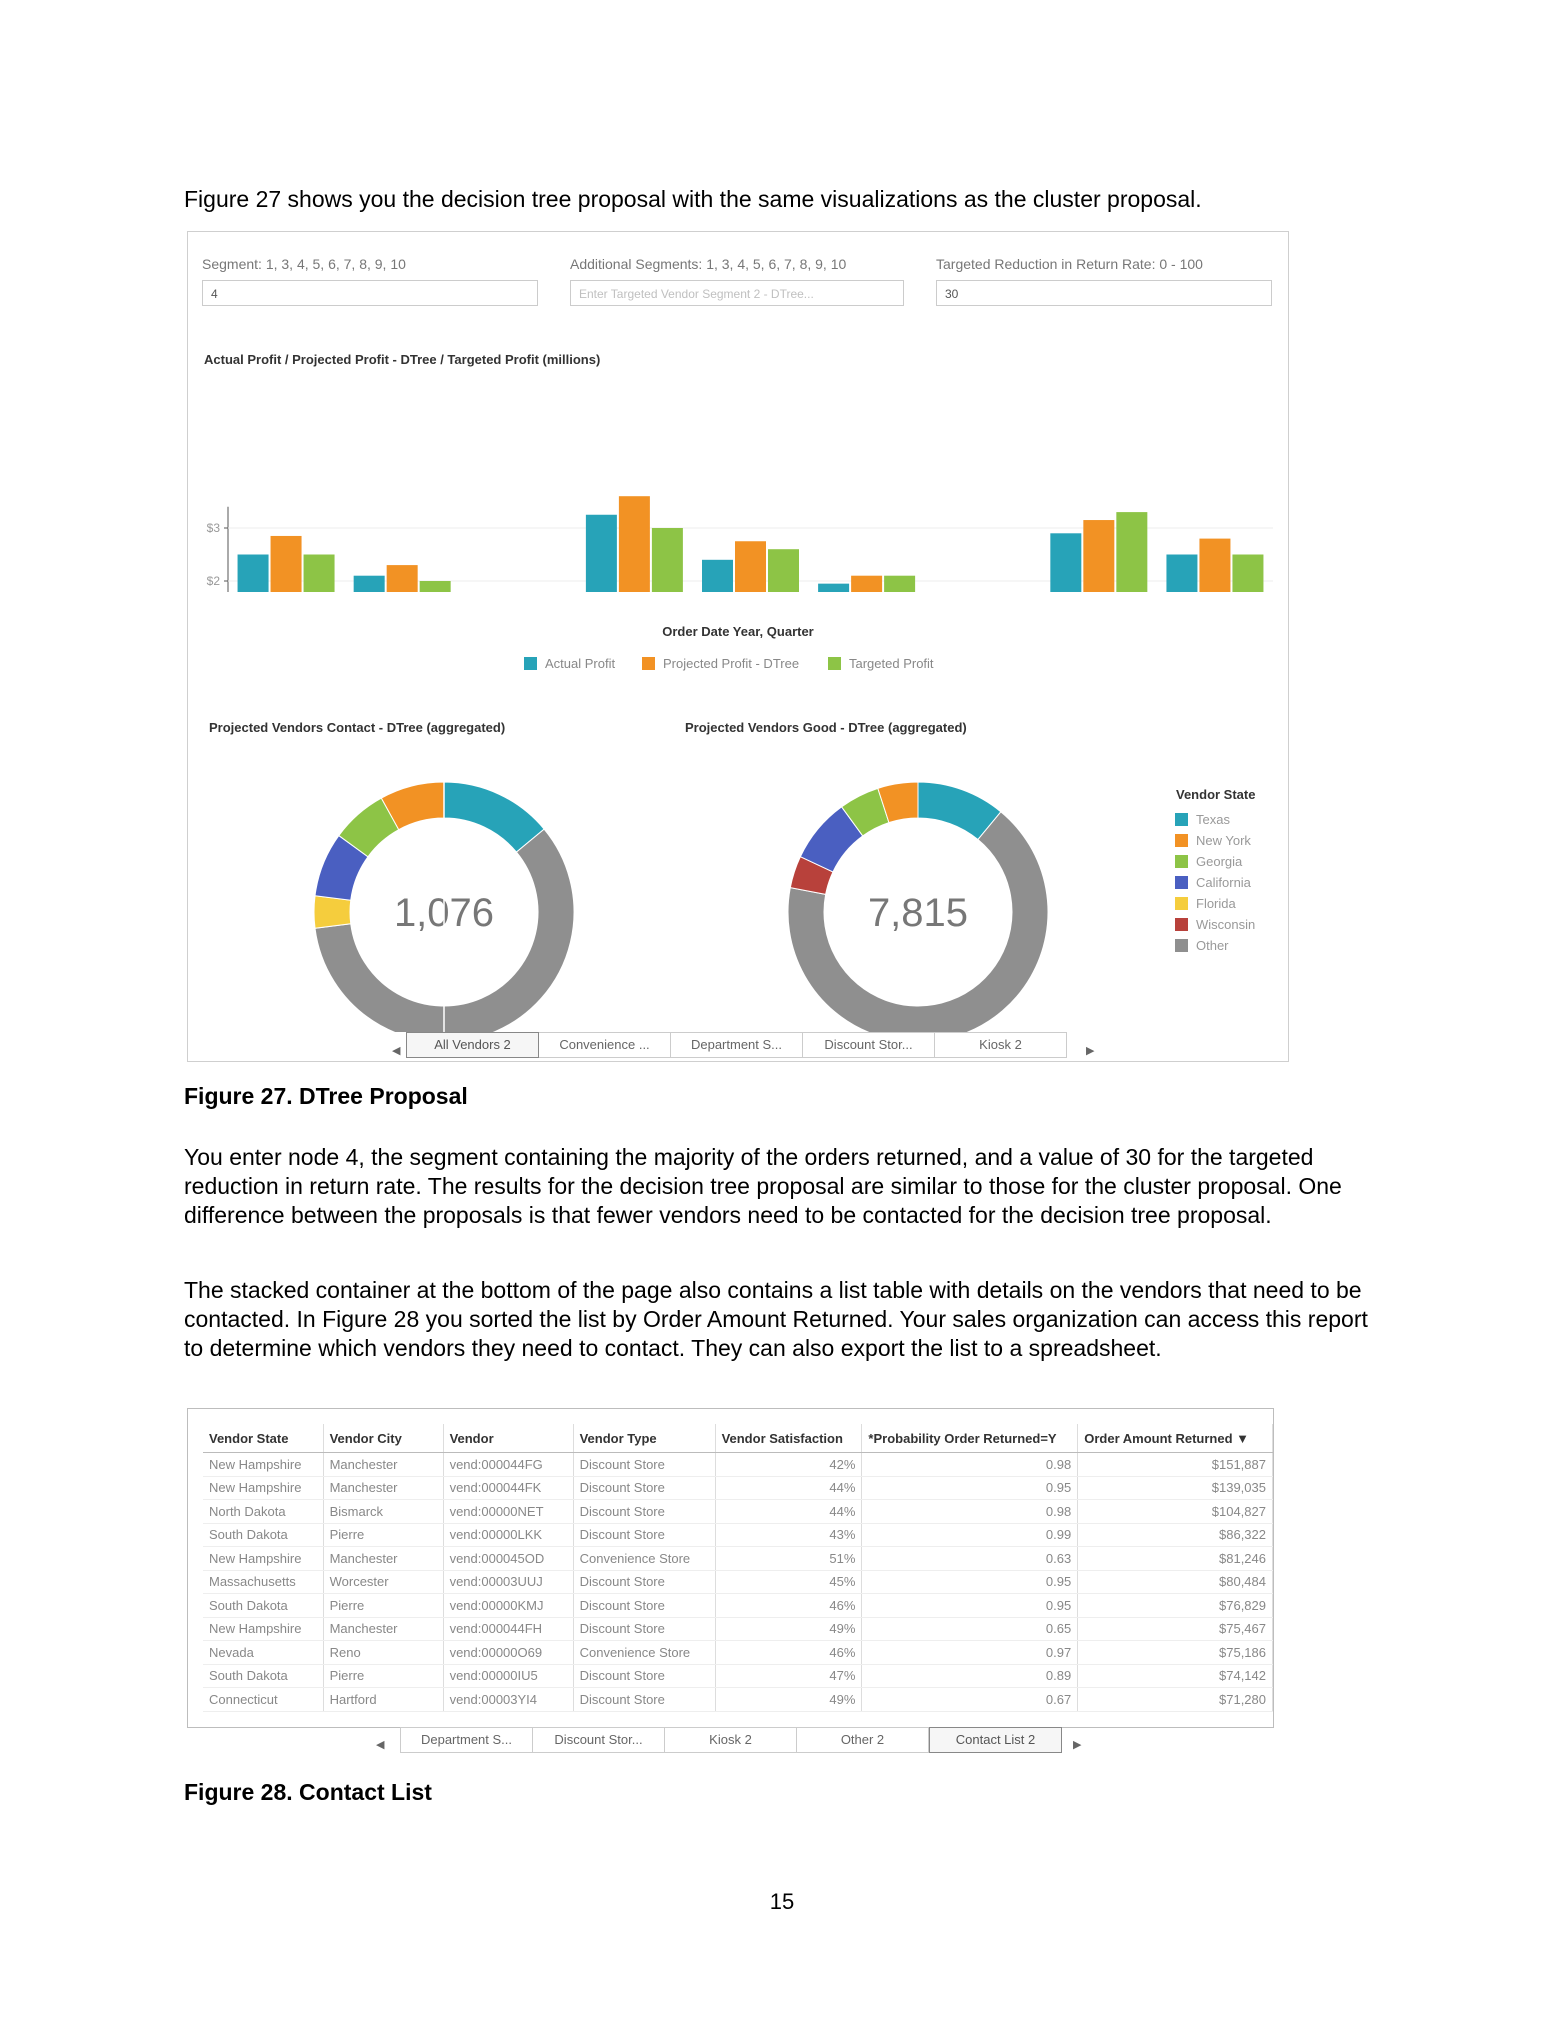 The height and width of the screenshot is (2024, 1564). Describe the element at coordinates (472, 1045) in the screenshot. I see `tab-all-vendors-2: All Vendors 2` at that location.